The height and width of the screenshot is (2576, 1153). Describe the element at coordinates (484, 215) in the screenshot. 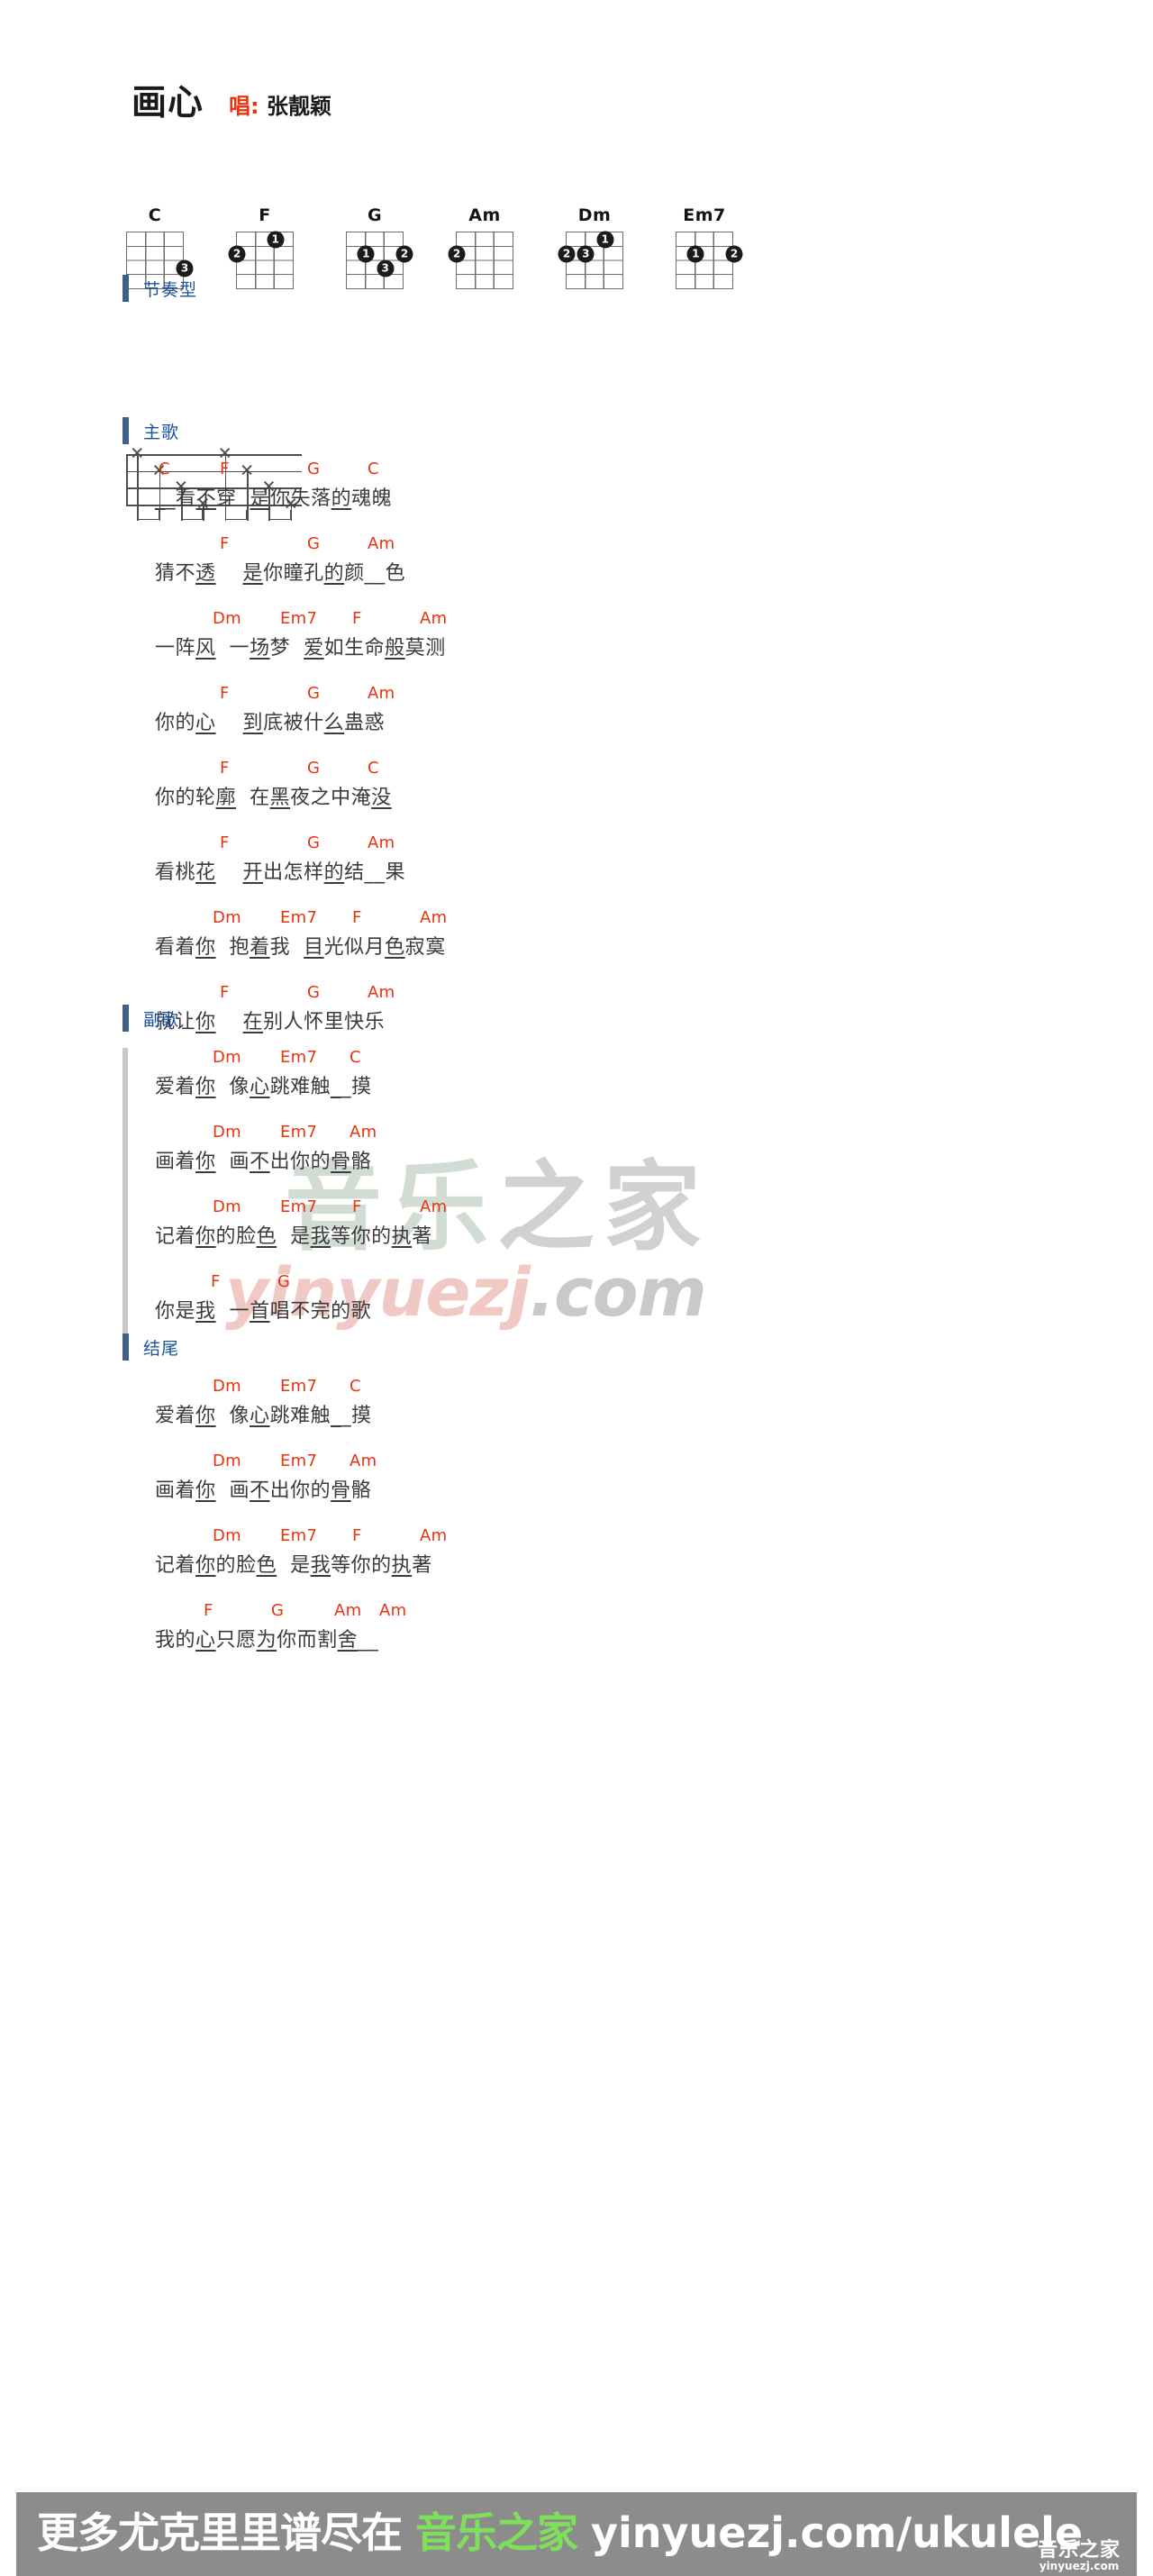

I see `chord-diagram-name: Am` at that location.